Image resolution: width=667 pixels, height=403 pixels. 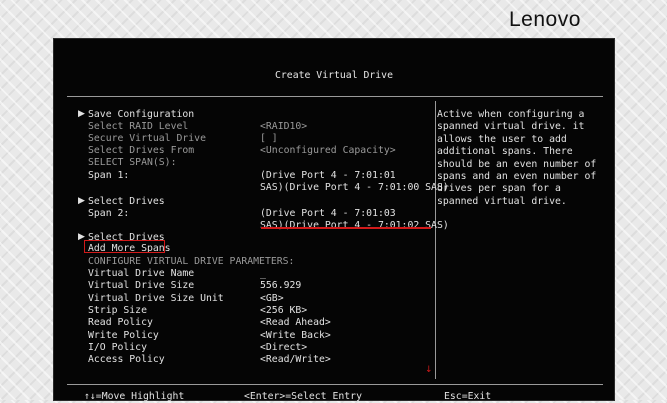 I want to click on vd-name-label: Virtual Drive Name, so click(x=141, y=273).